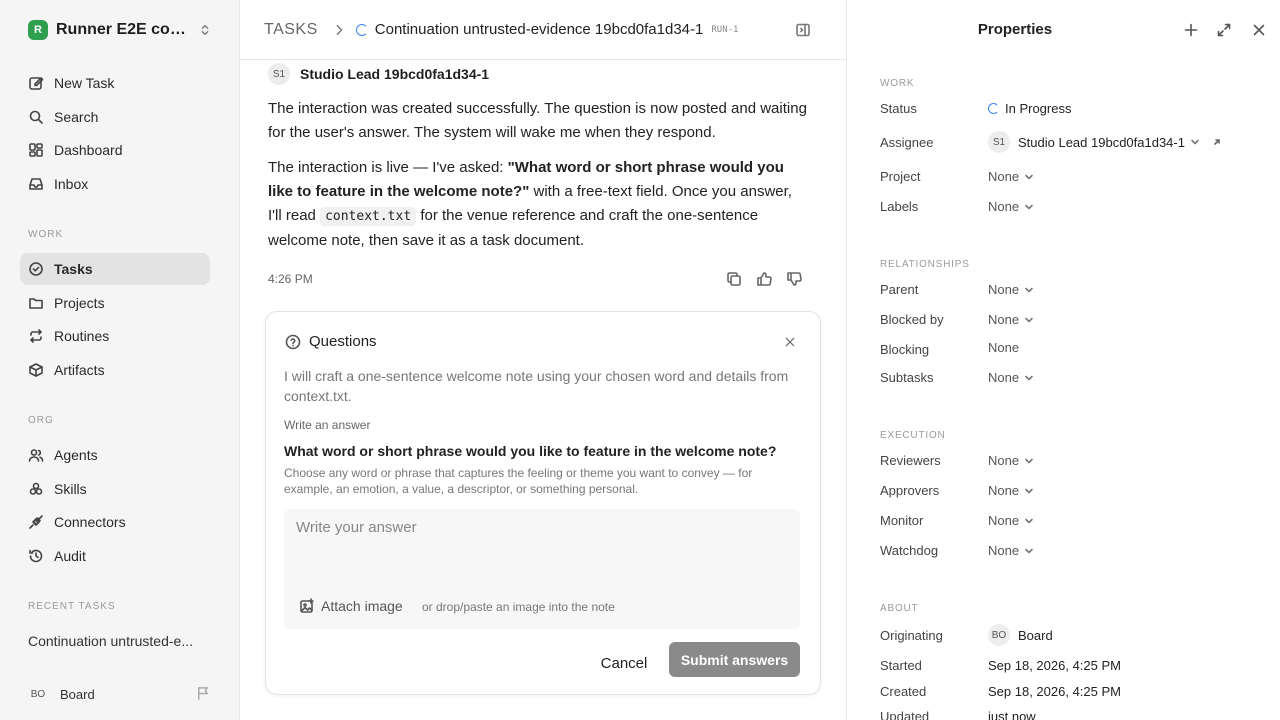 The image size is (1280, 720). I want to click on nav-artifacts: Artifacts, so click(115, 370).